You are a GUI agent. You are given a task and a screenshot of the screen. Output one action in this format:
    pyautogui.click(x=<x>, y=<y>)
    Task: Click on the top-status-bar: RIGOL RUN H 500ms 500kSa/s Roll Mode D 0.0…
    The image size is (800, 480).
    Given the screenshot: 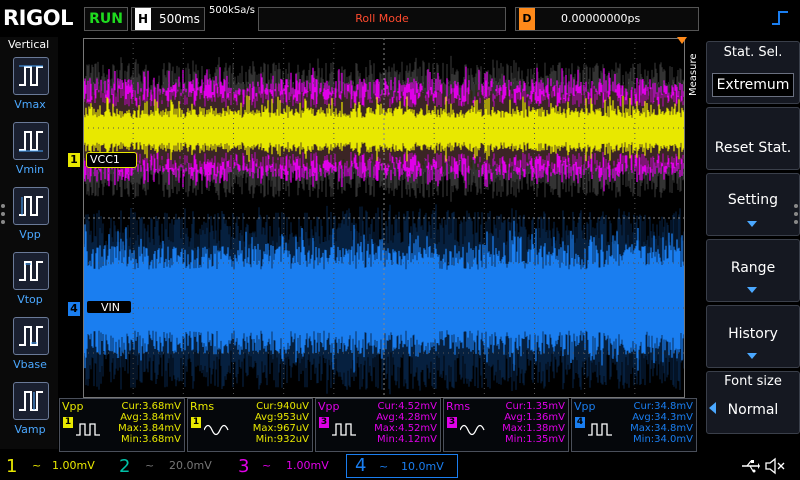 What is the action you would take?
    pyautogui.click(x=400, y=18)
    